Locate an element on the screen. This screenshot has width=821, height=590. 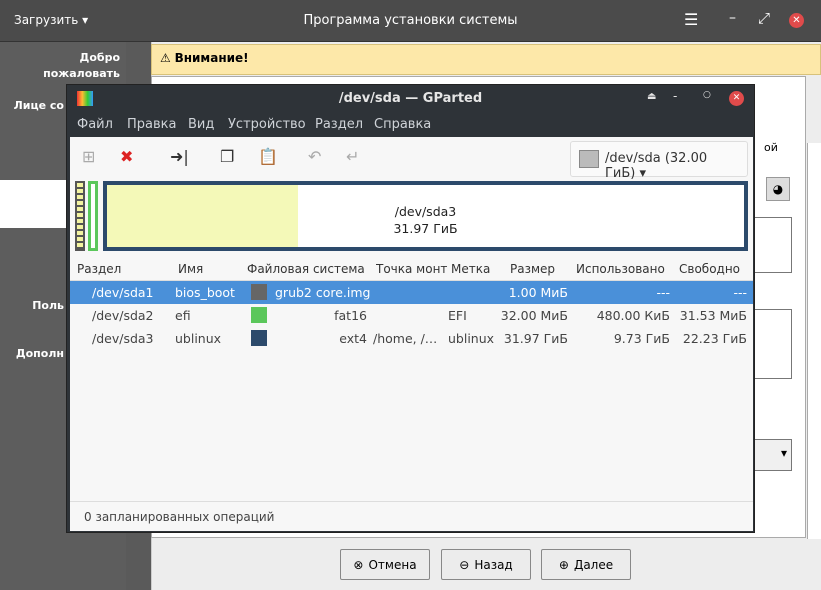
maximize-icon: ○ is located at coordinates (707, 95).